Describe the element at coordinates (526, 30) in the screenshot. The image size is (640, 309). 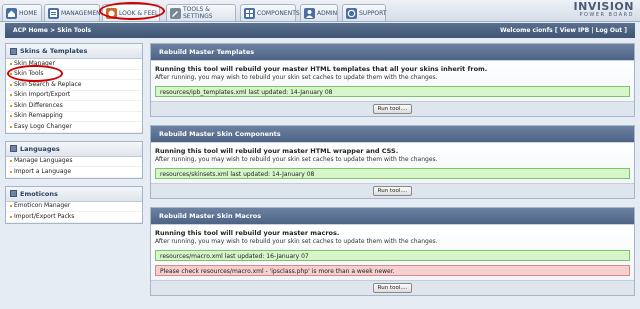
I see `welcome-text: Welcome cionfs` at that location.